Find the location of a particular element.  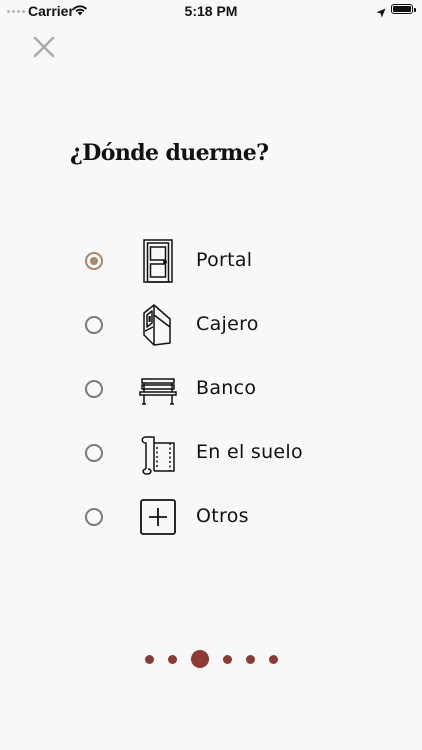

close-icon is located at coordinates (44, 47).